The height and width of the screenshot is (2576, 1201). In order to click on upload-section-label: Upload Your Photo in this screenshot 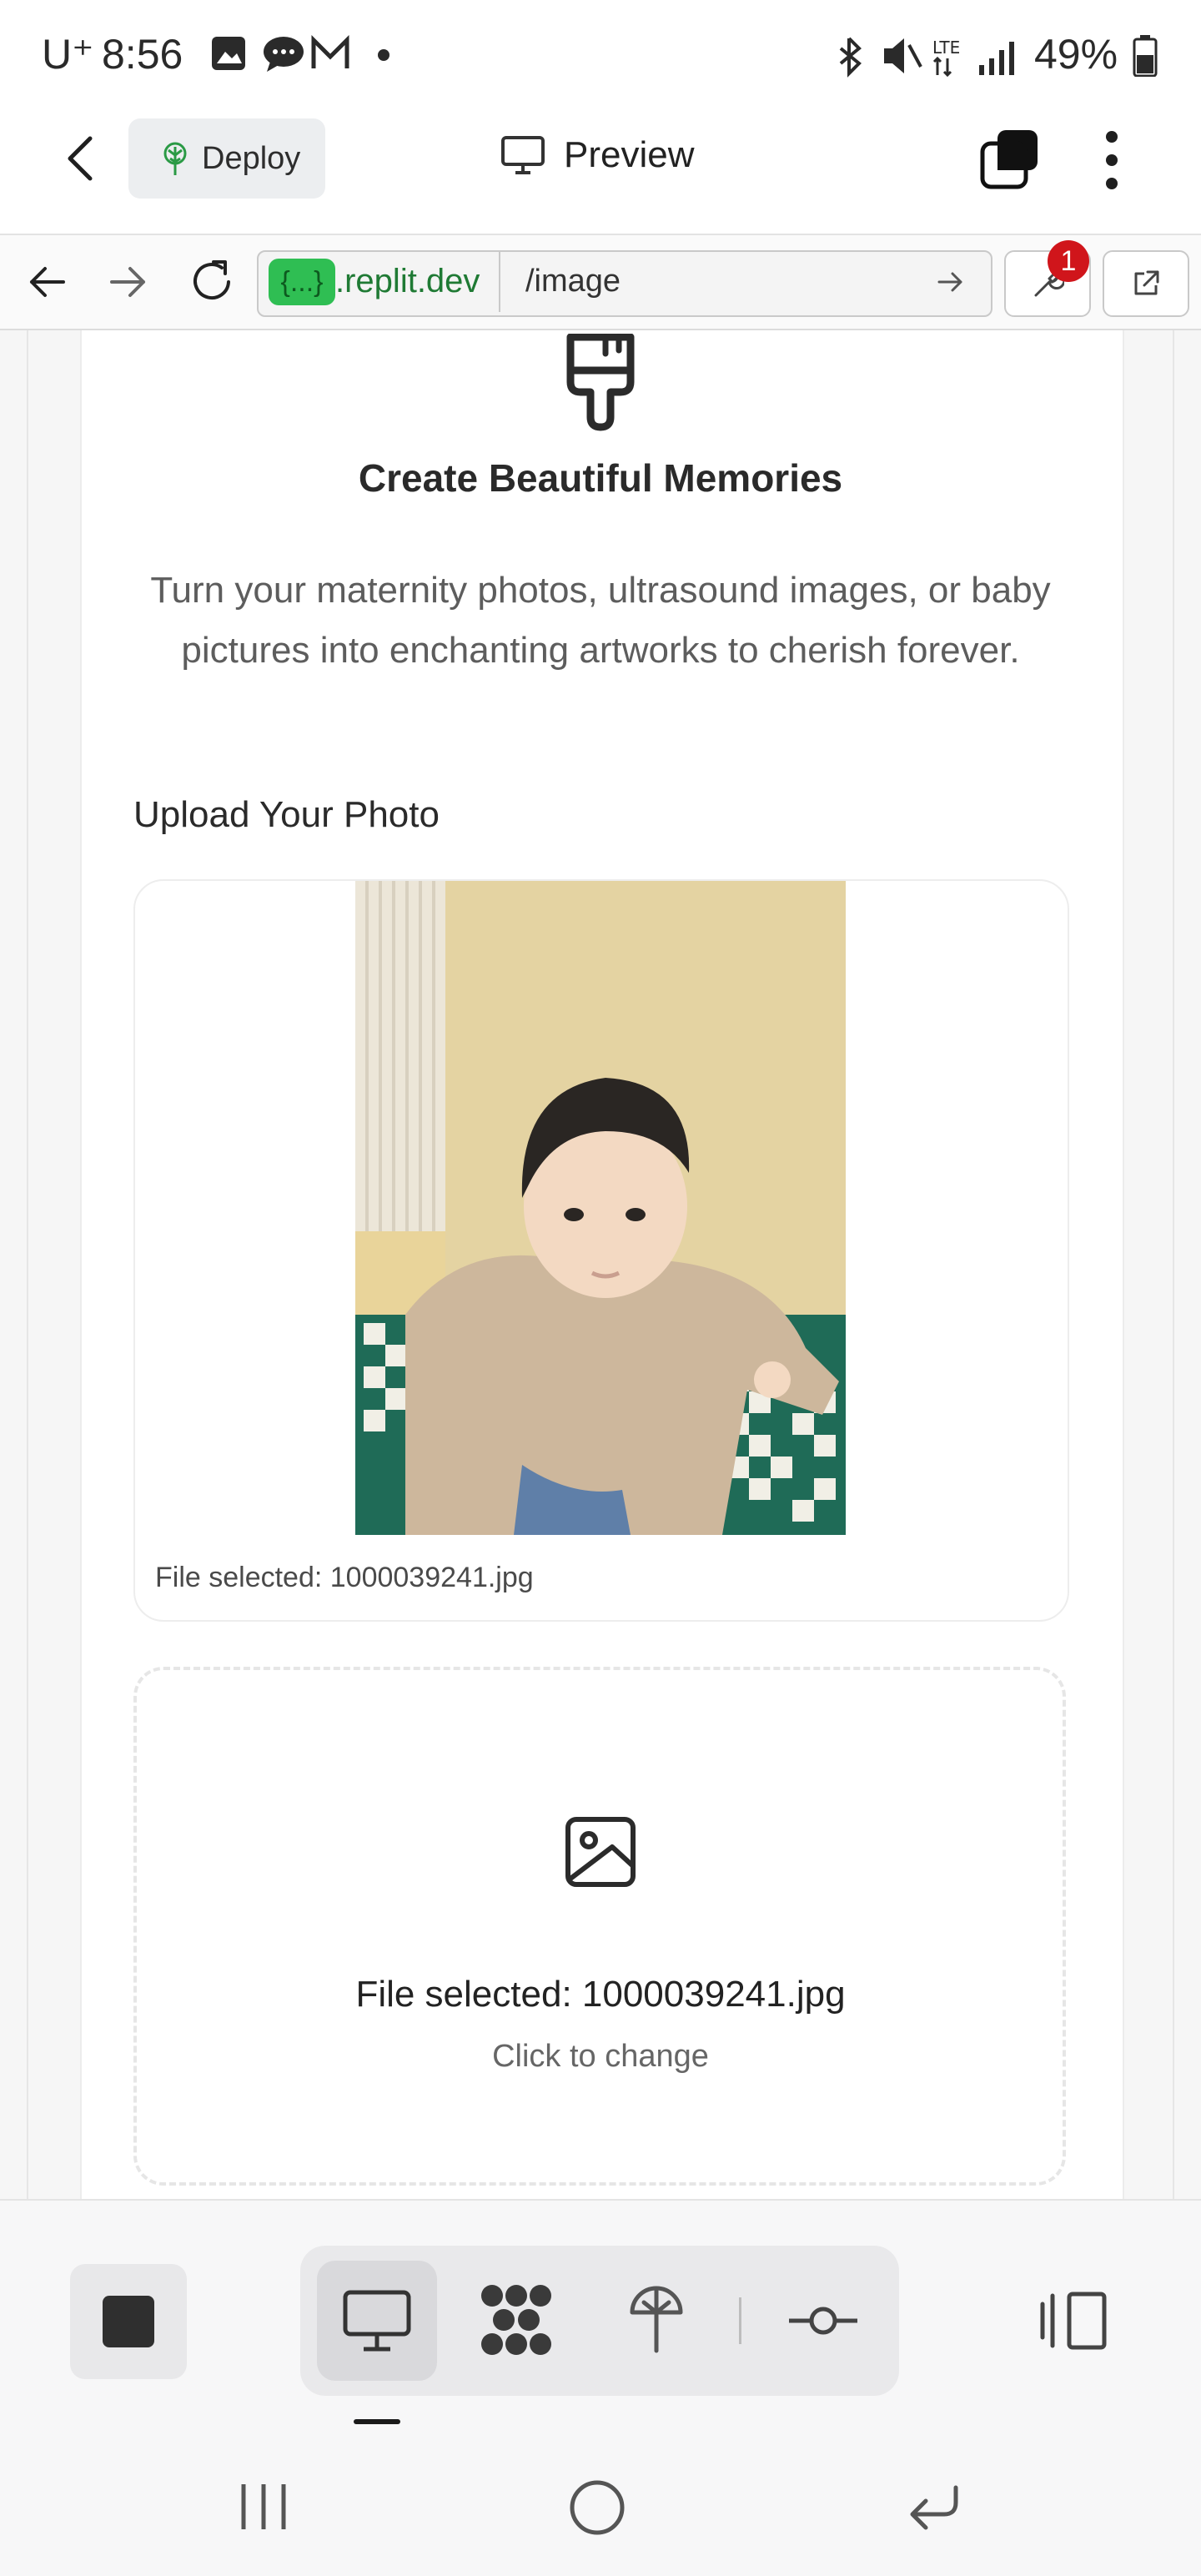, I will do `click(287, 814)`.